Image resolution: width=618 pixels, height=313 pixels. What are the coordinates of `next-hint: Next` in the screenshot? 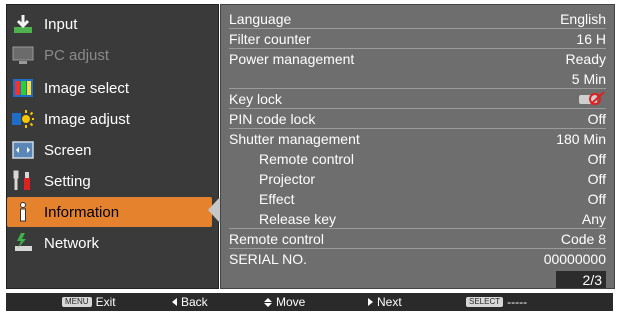 It's located at (385, 302).